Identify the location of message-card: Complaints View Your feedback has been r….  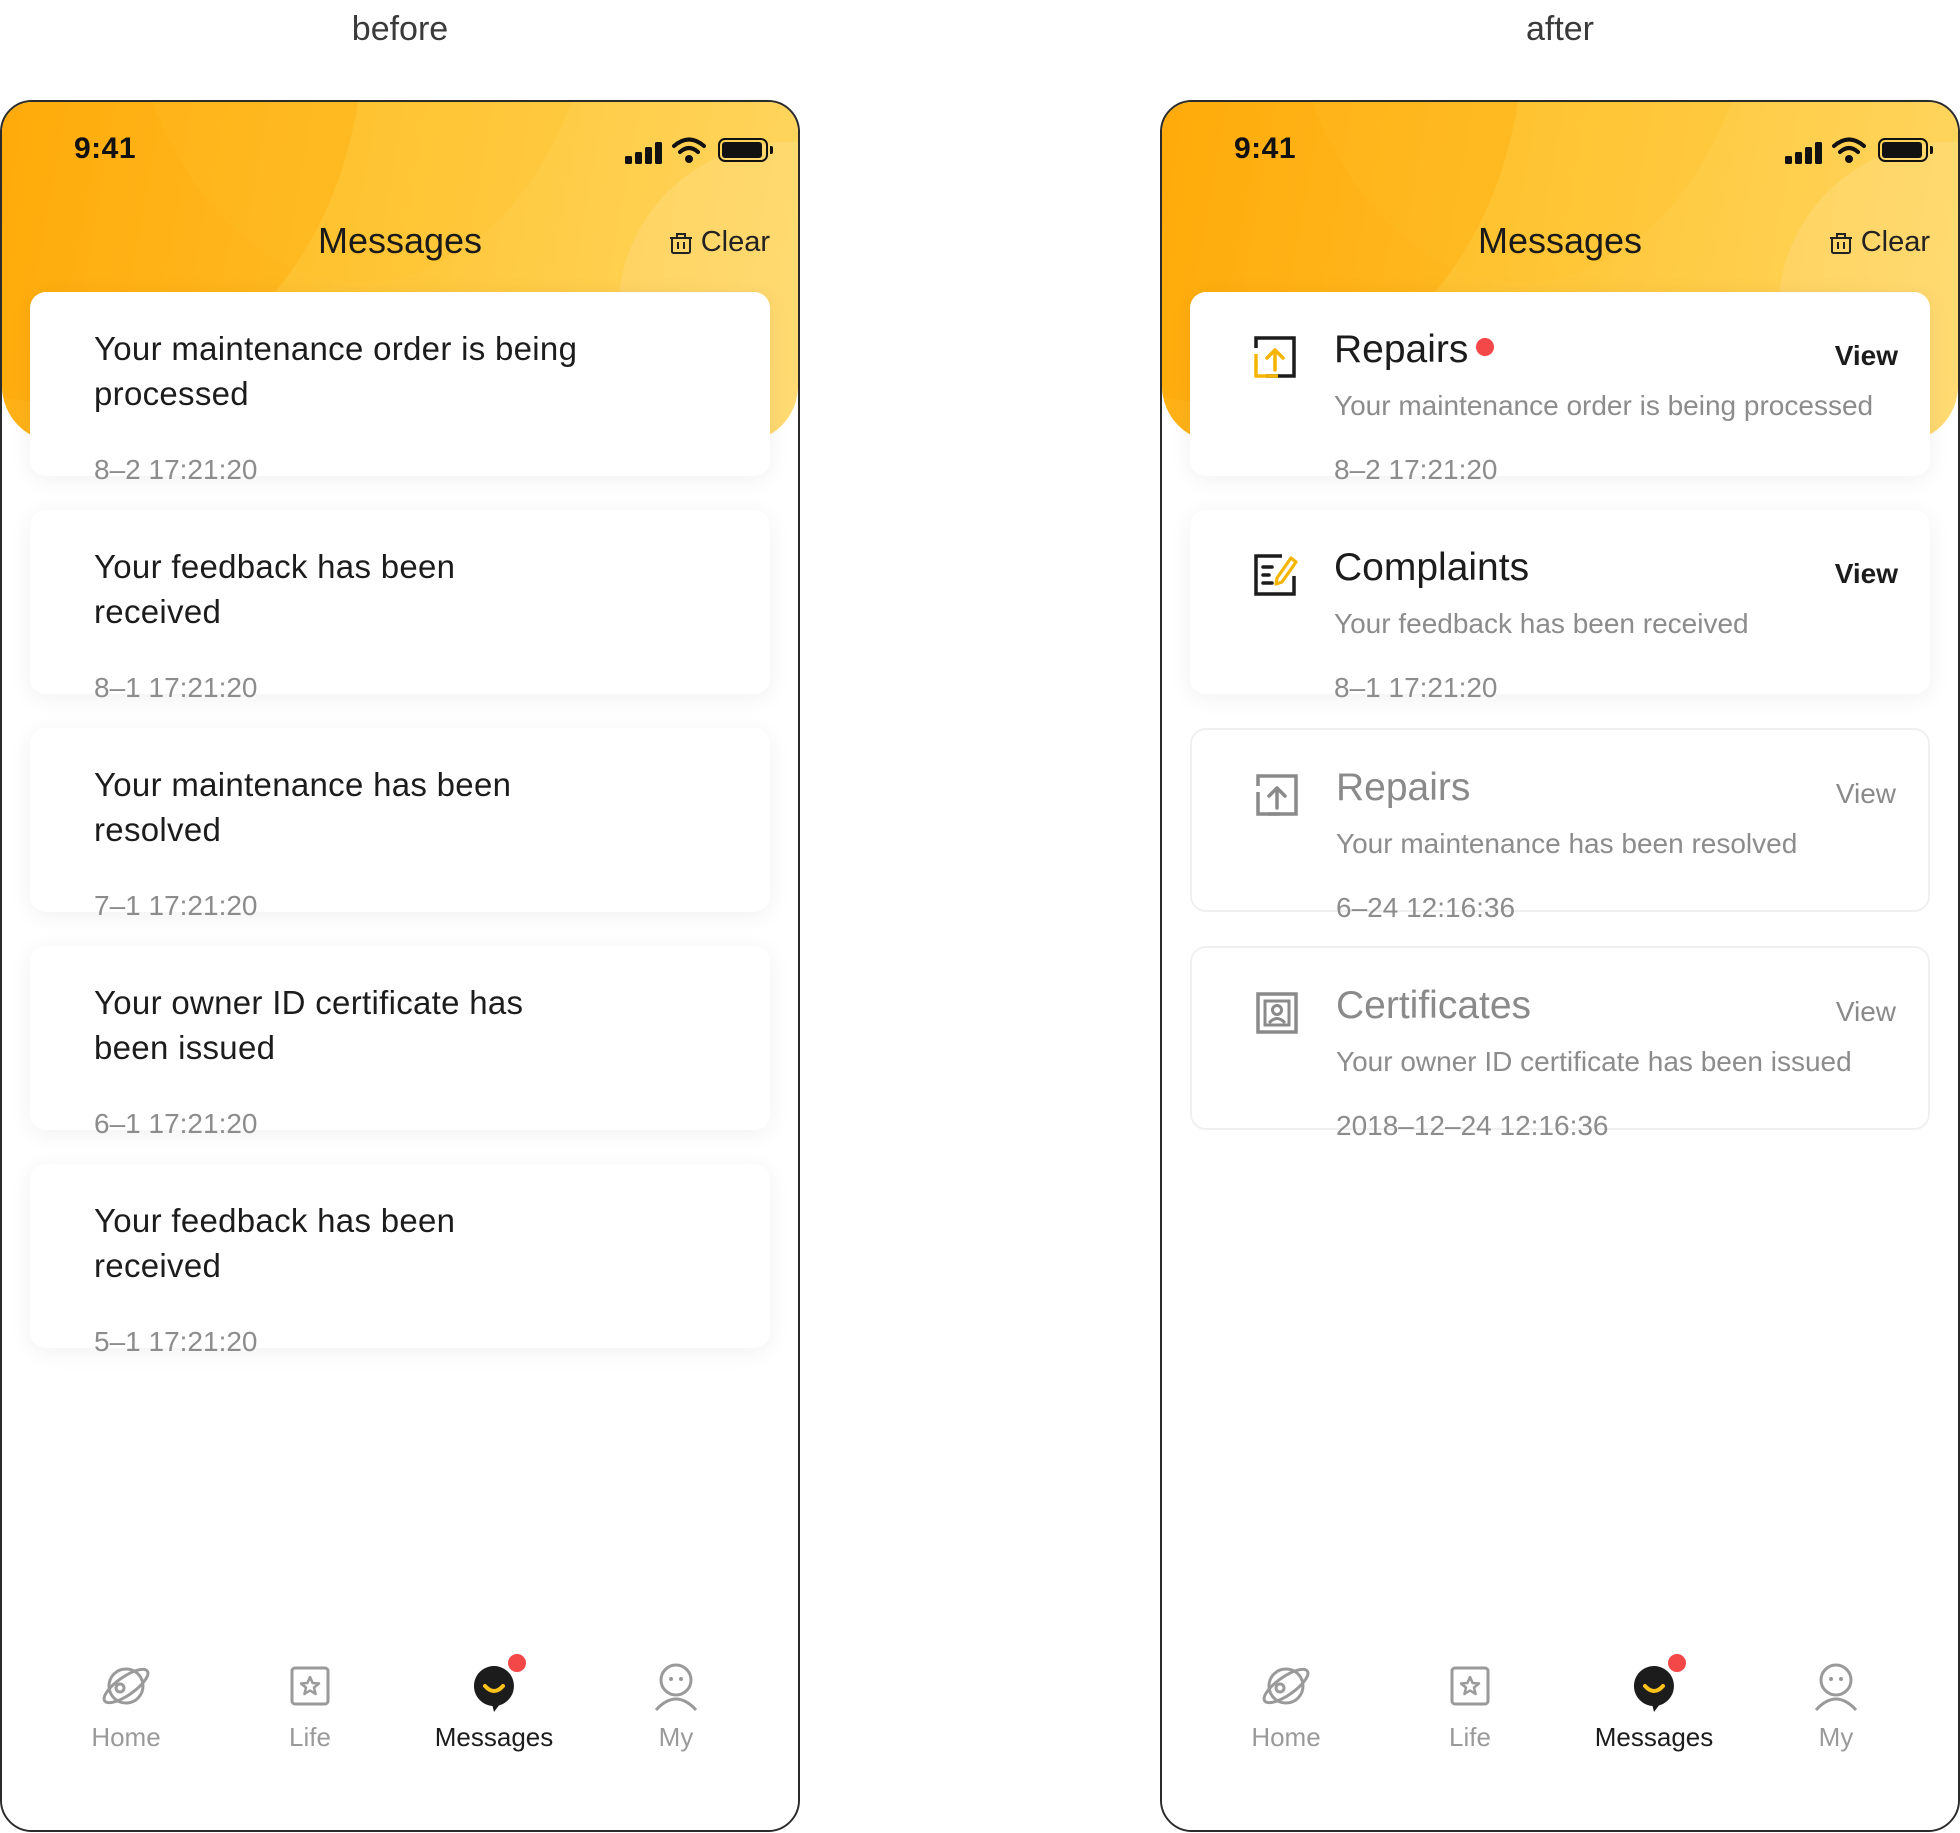
(1560, 606).